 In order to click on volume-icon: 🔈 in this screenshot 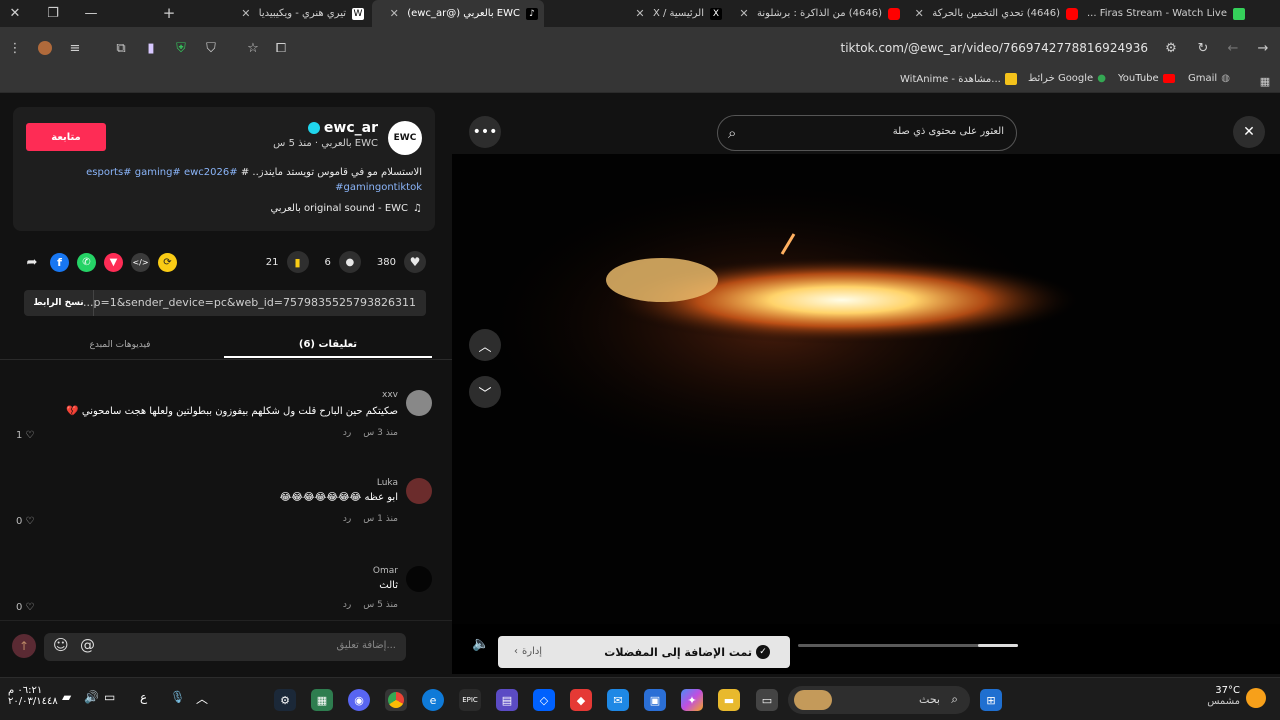, I will do `click(480, 644)`.